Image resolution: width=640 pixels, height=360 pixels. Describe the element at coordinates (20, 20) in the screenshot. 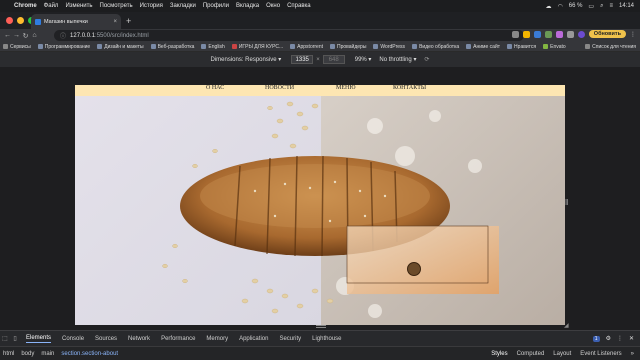

I see `minimize-window-icon` at that location.